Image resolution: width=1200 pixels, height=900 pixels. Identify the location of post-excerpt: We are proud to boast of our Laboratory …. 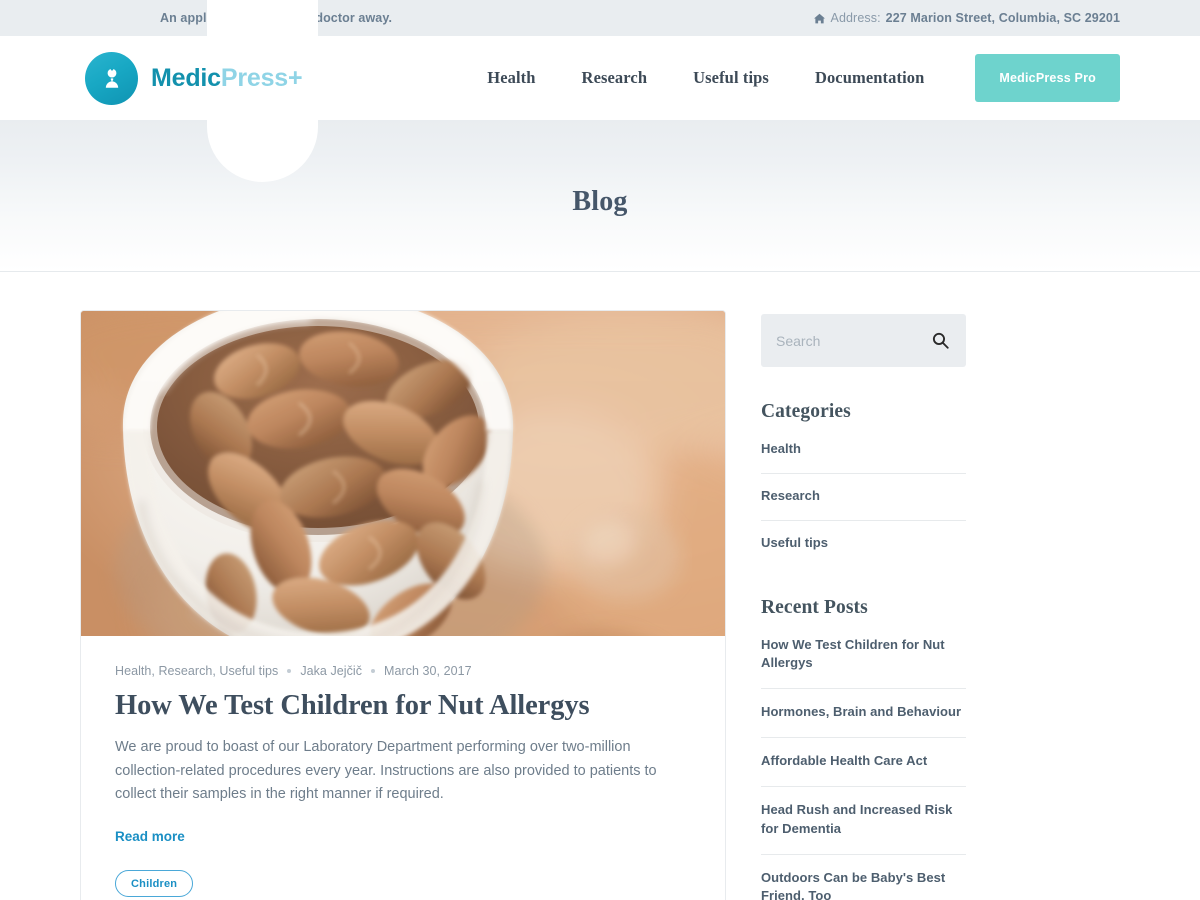
(386, 771).